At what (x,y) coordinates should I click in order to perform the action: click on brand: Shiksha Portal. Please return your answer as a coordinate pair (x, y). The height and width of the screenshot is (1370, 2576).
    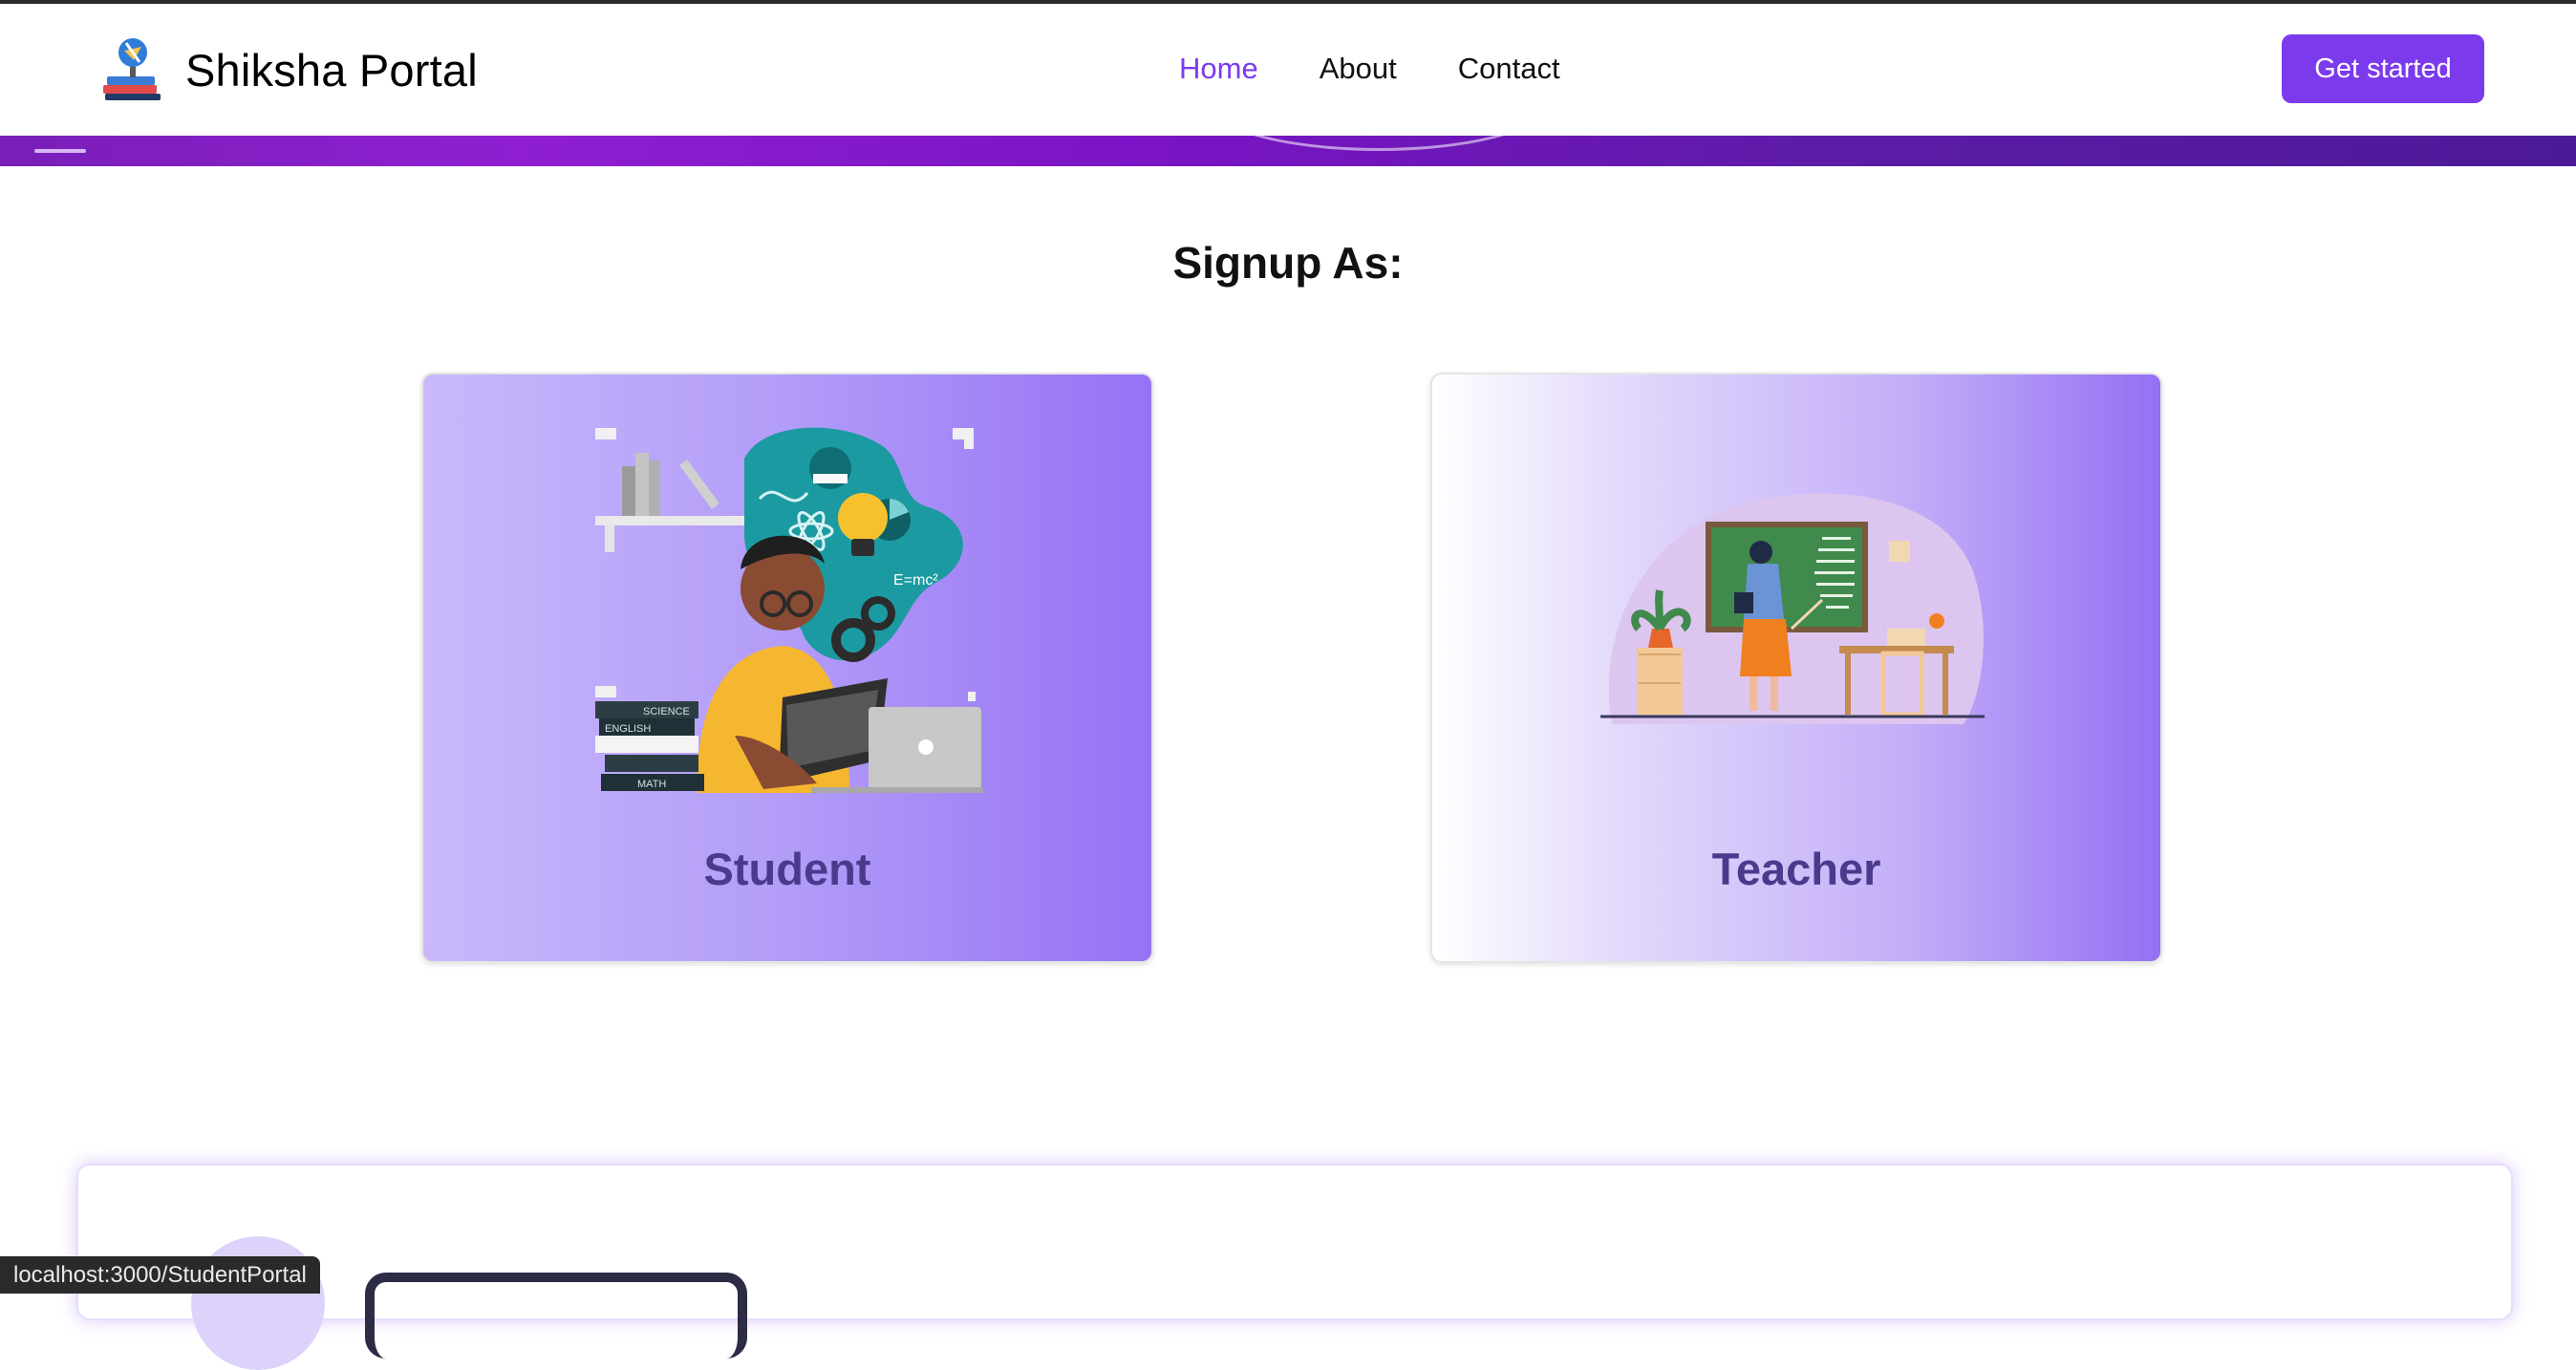
    Looking at the image, I should click on (287, 69).